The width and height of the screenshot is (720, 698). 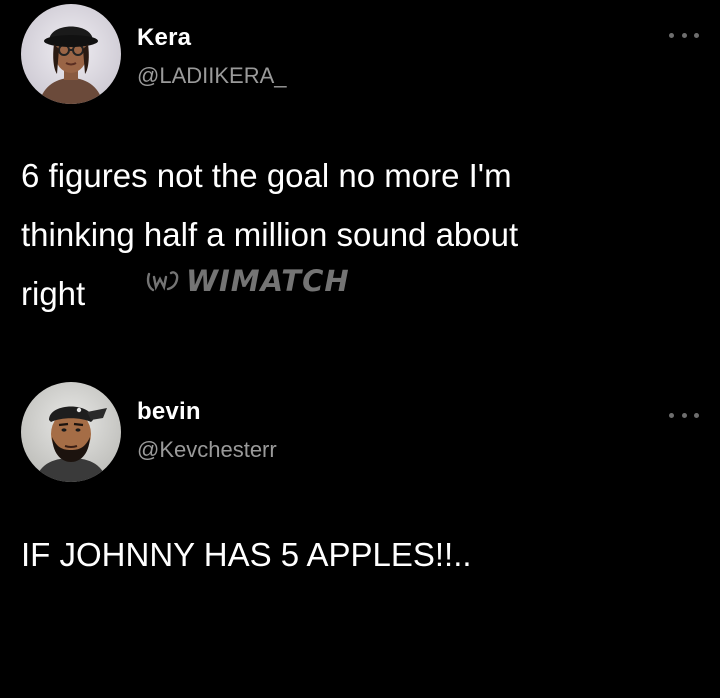 I want to click on person-with-hat-avatar-icon, so click(x=71, y=54).